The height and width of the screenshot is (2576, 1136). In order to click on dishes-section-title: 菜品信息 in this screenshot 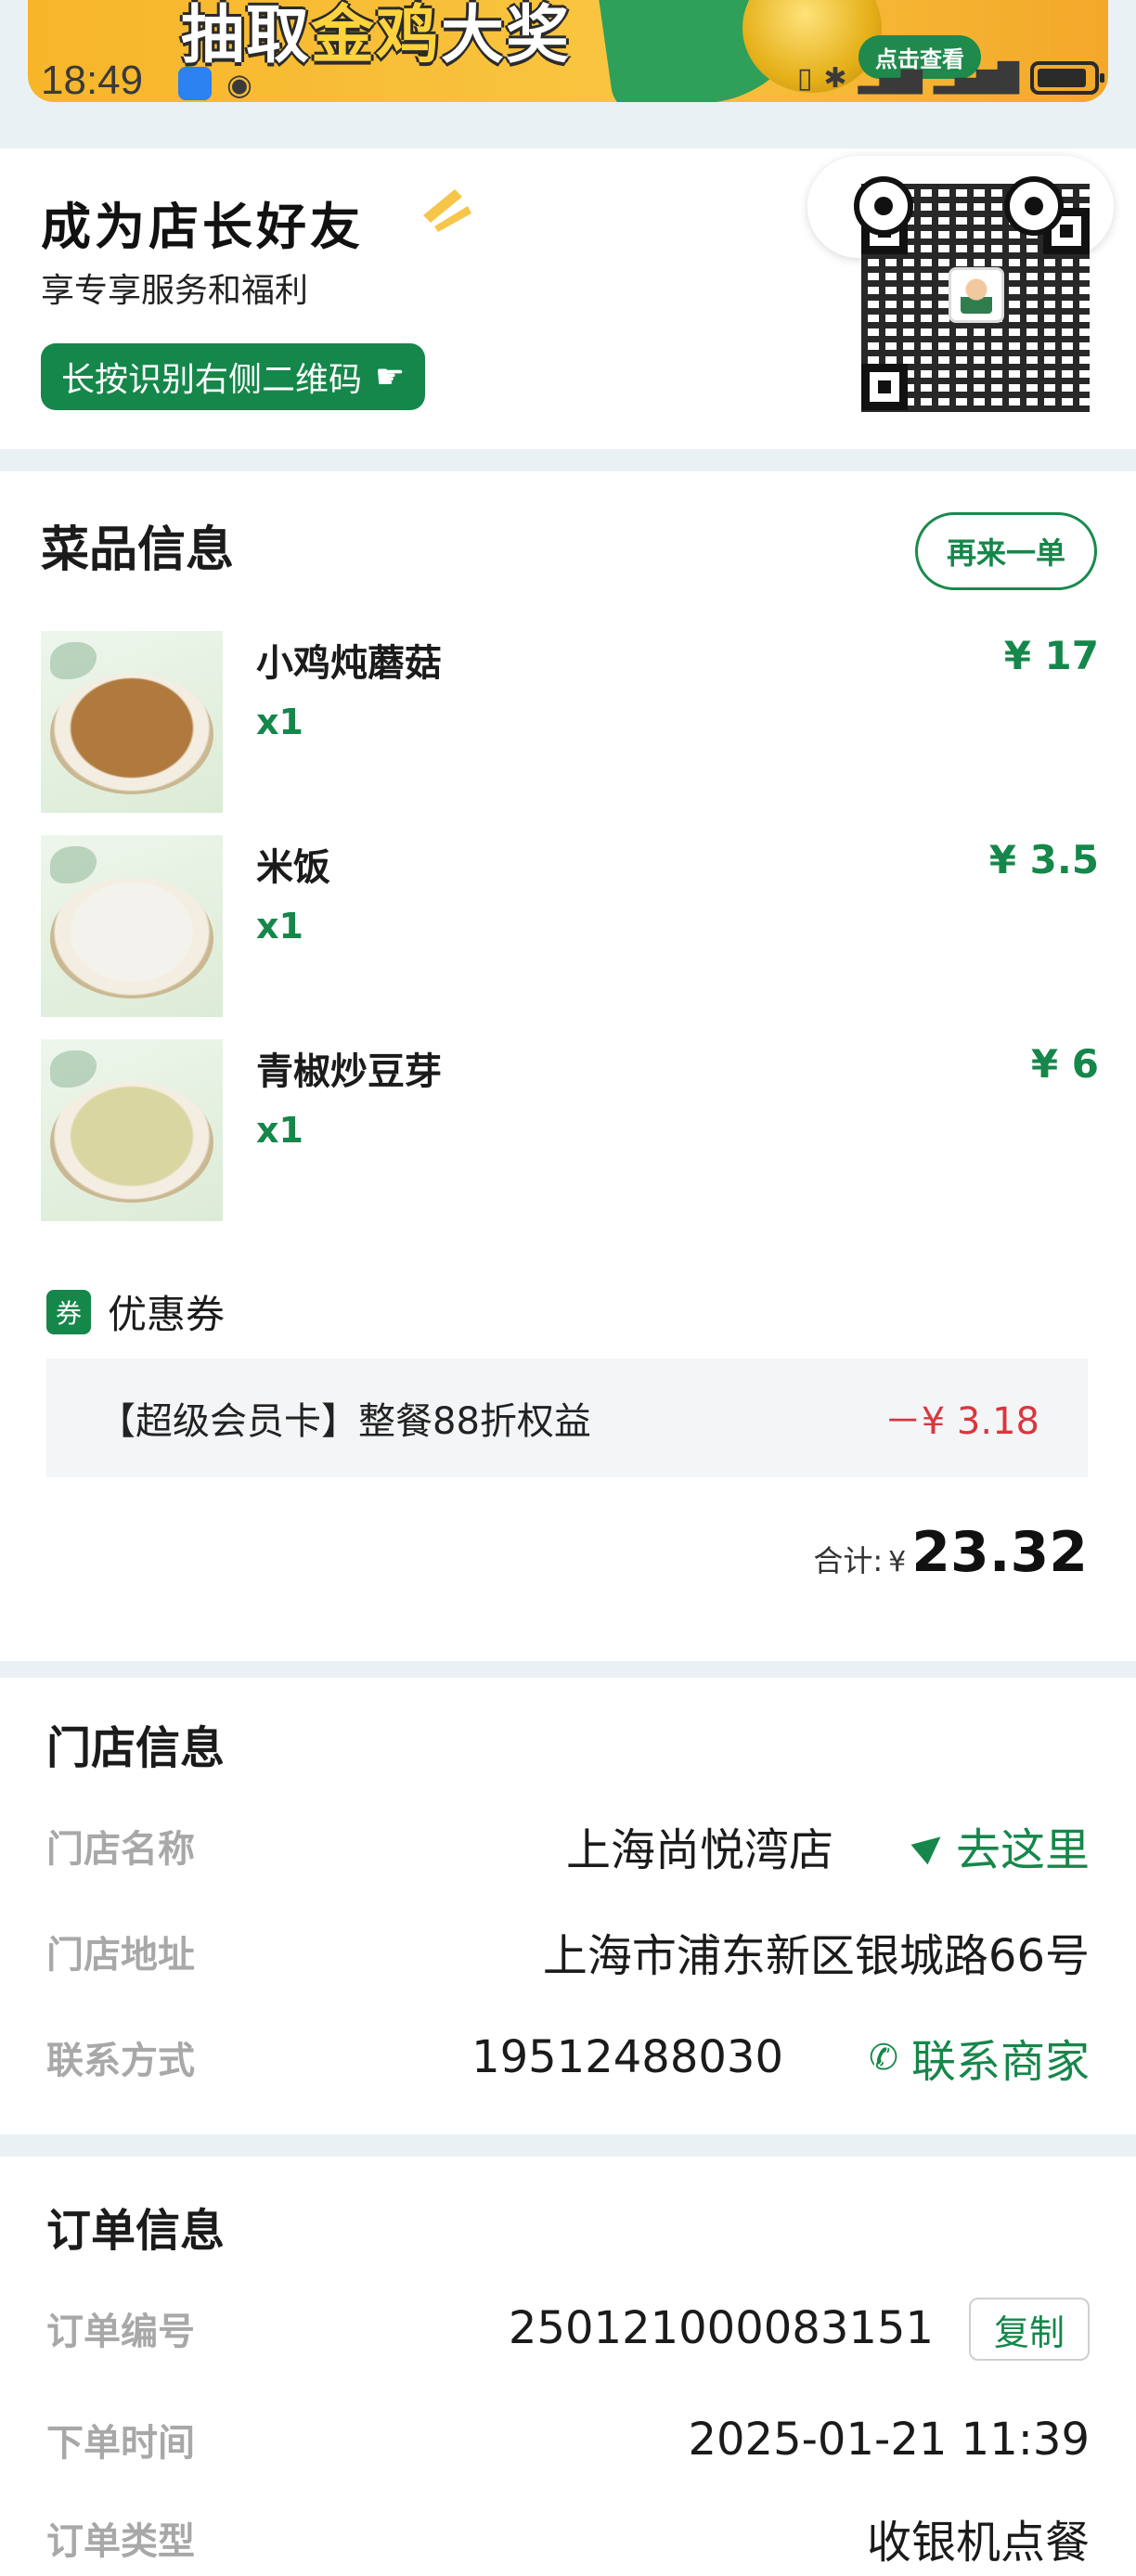, I will do `click(138, 550)`.